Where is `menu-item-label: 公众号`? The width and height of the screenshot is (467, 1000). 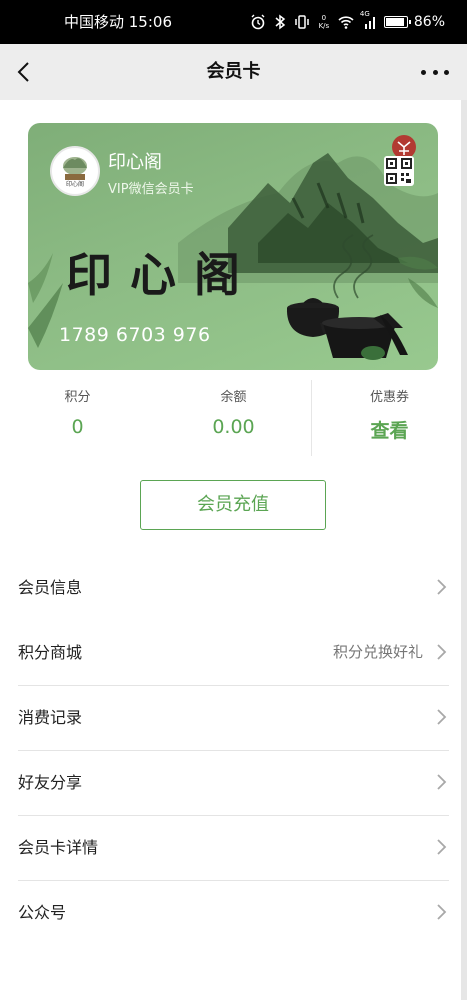
menu-item-label: 公众号 is located at coordinates (42, 912).